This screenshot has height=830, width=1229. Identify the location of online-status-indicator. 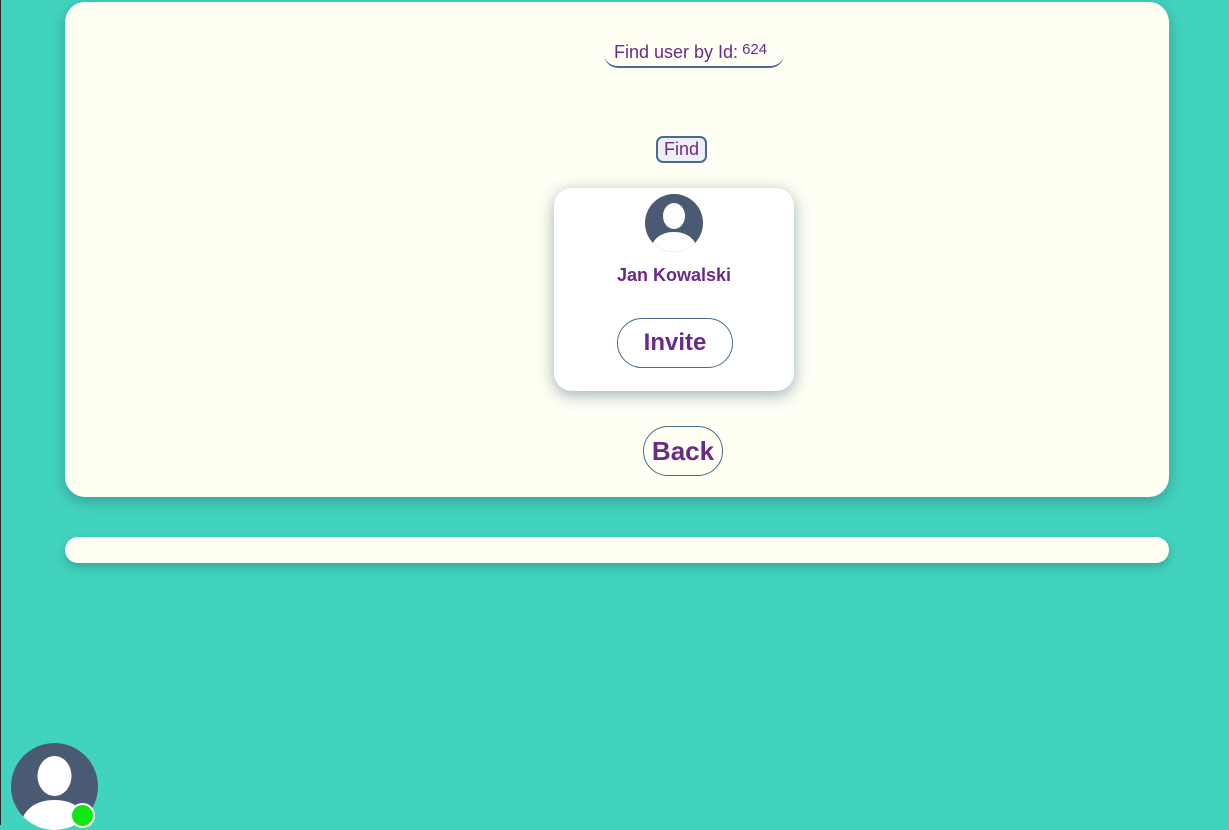
(82, 815).